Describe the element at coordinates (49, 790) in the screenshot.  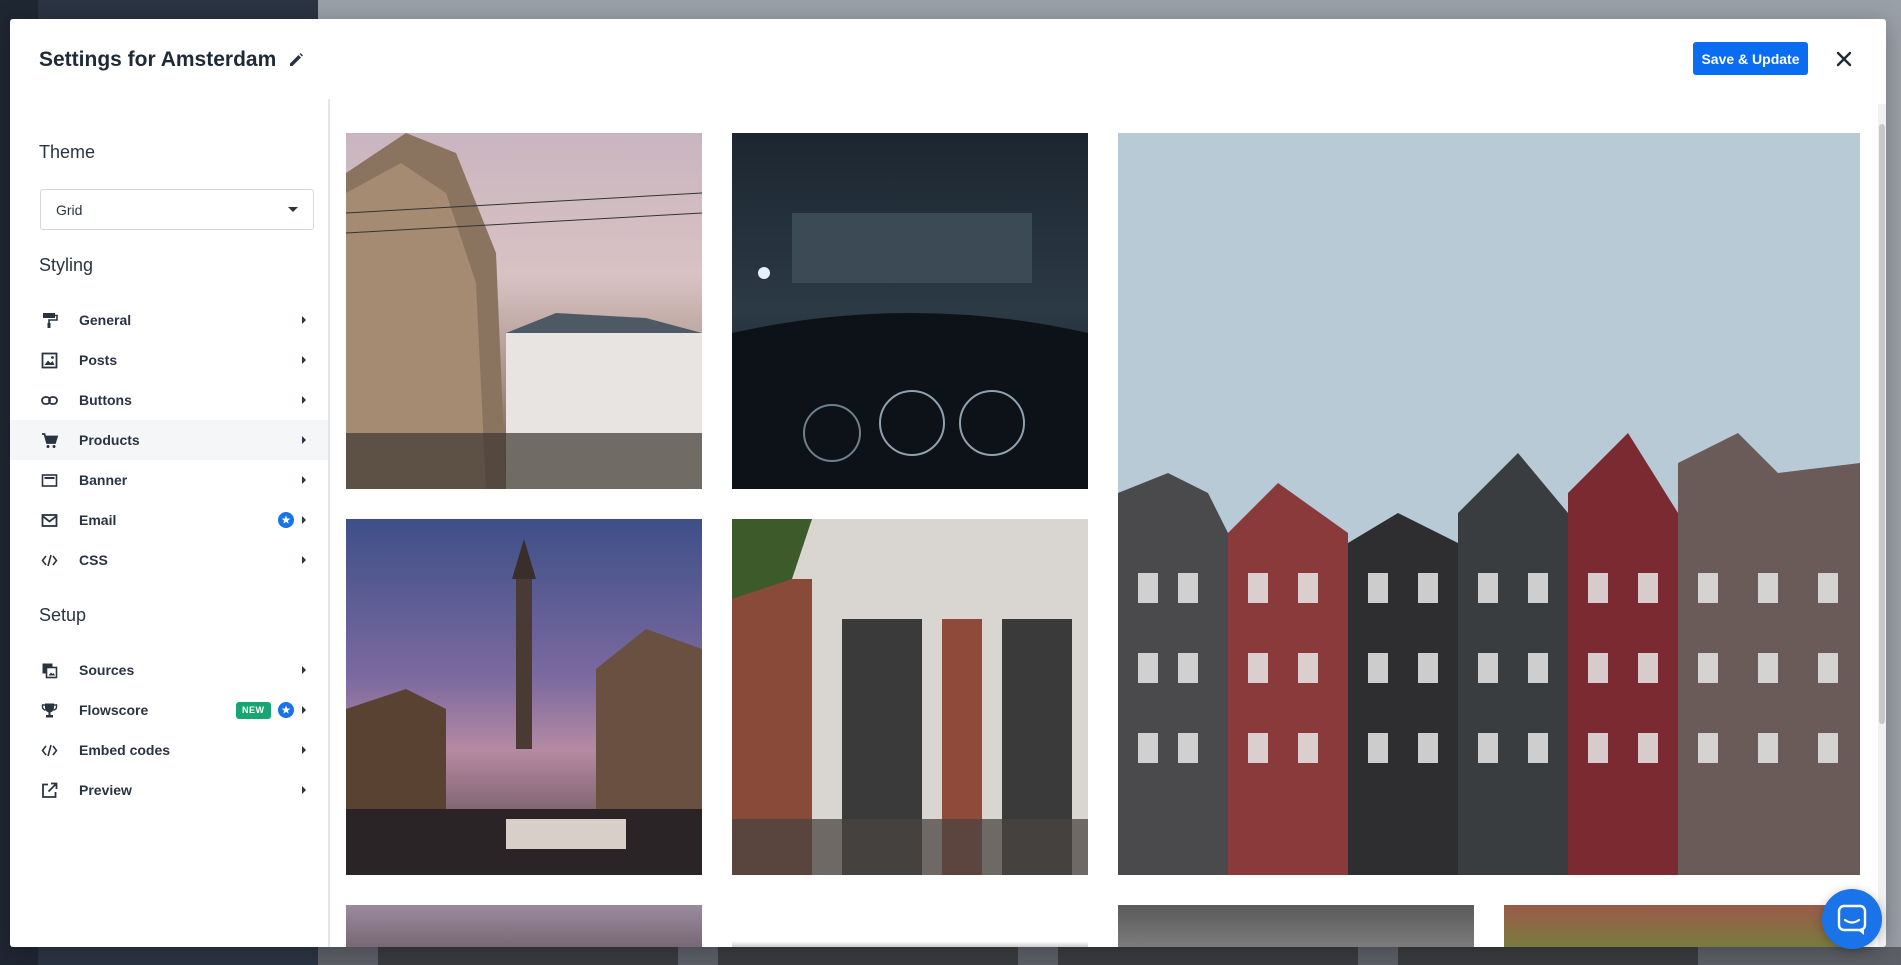
I see `external-link-icon` at that location.